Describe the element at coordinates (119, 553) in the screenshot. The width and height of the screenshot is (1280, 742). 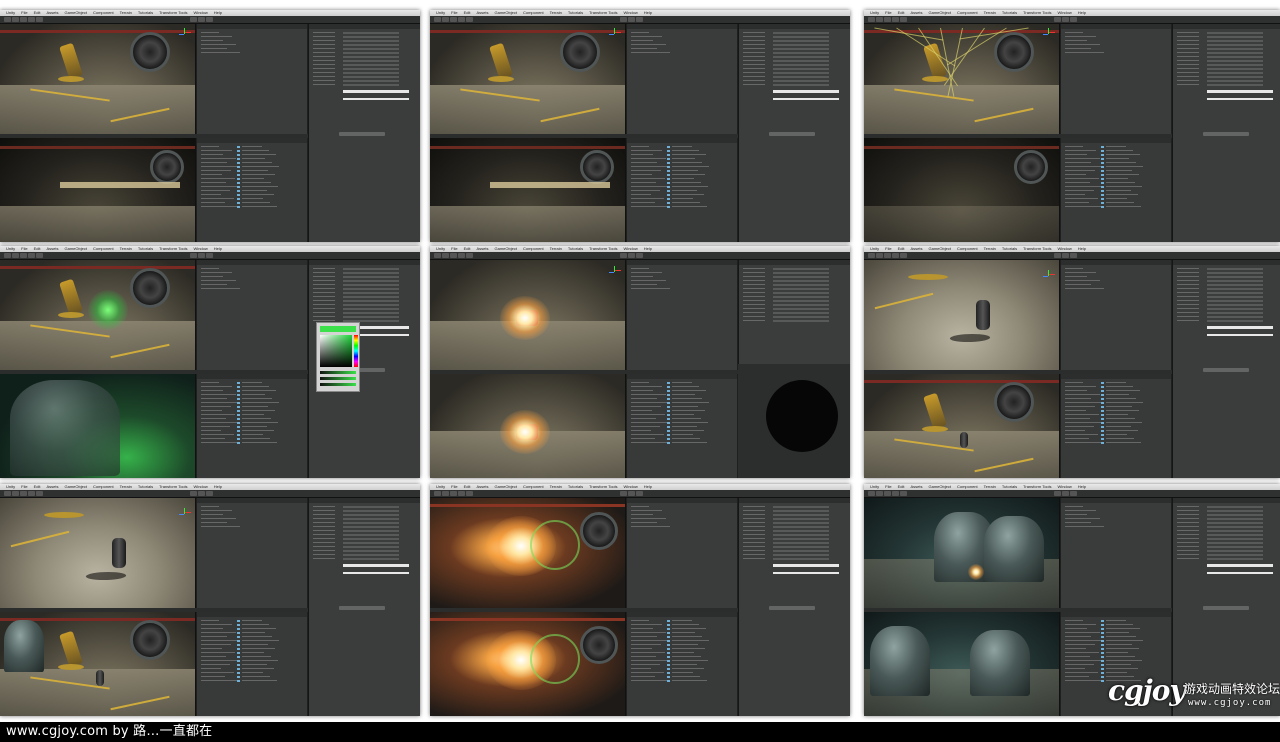
I see `cylinder-object` at that location.